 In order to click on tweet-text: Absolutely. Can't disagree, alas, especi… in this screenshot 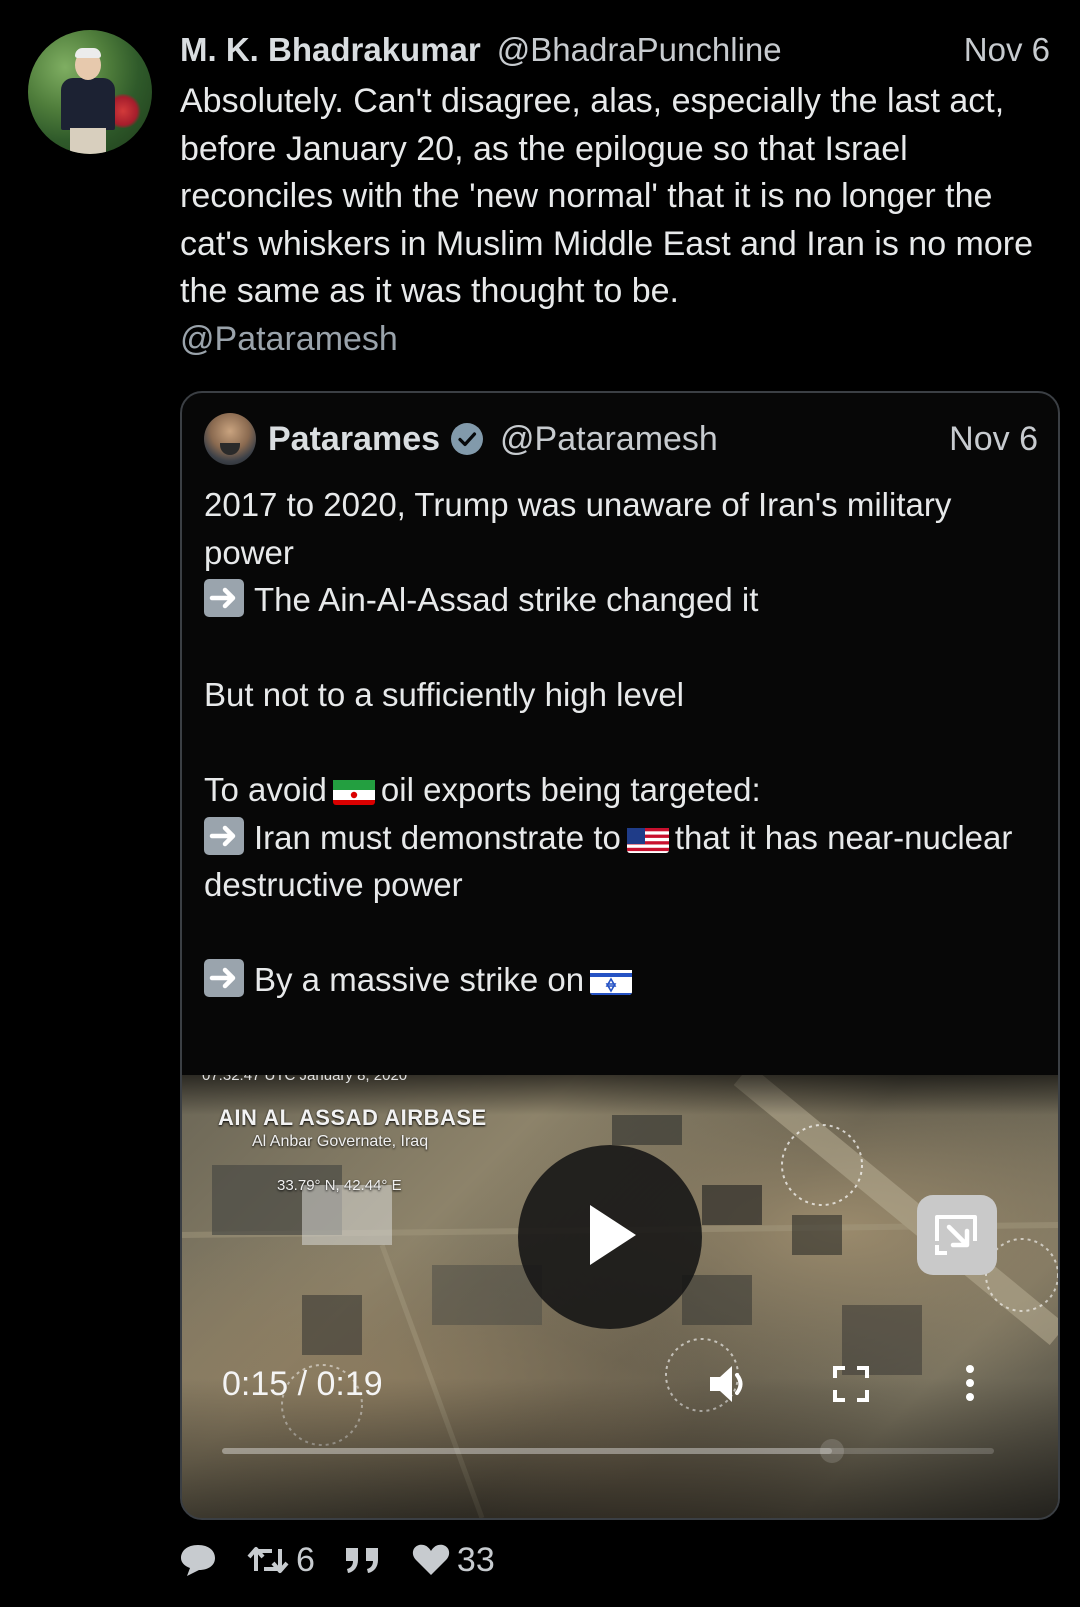, I will do `click(615, 220)`.